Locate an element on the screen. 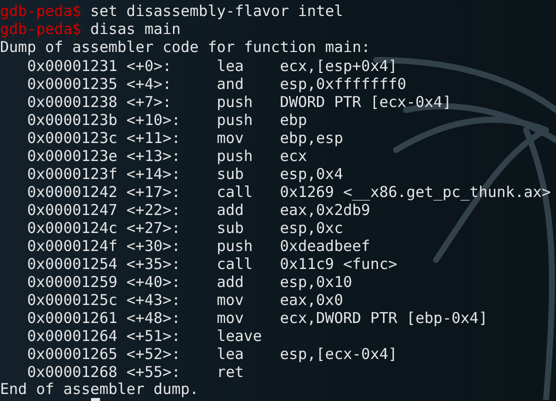  address: 0x00001259 is located at coordinates (72, 282).